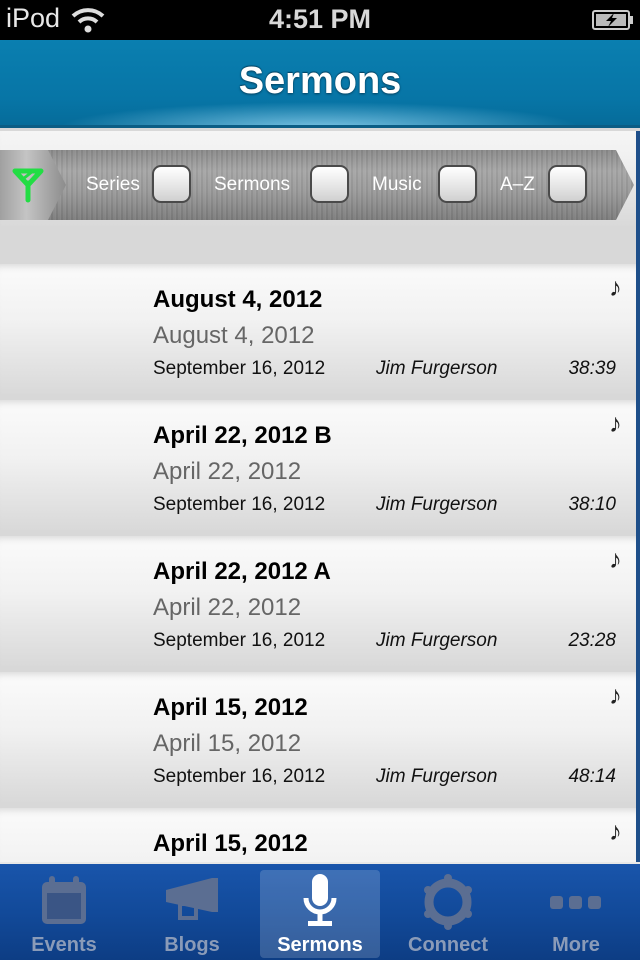 The width and height of the screenshot is (640, 960). I want to click on sermon-duration: 23:28, so click(592, 640).